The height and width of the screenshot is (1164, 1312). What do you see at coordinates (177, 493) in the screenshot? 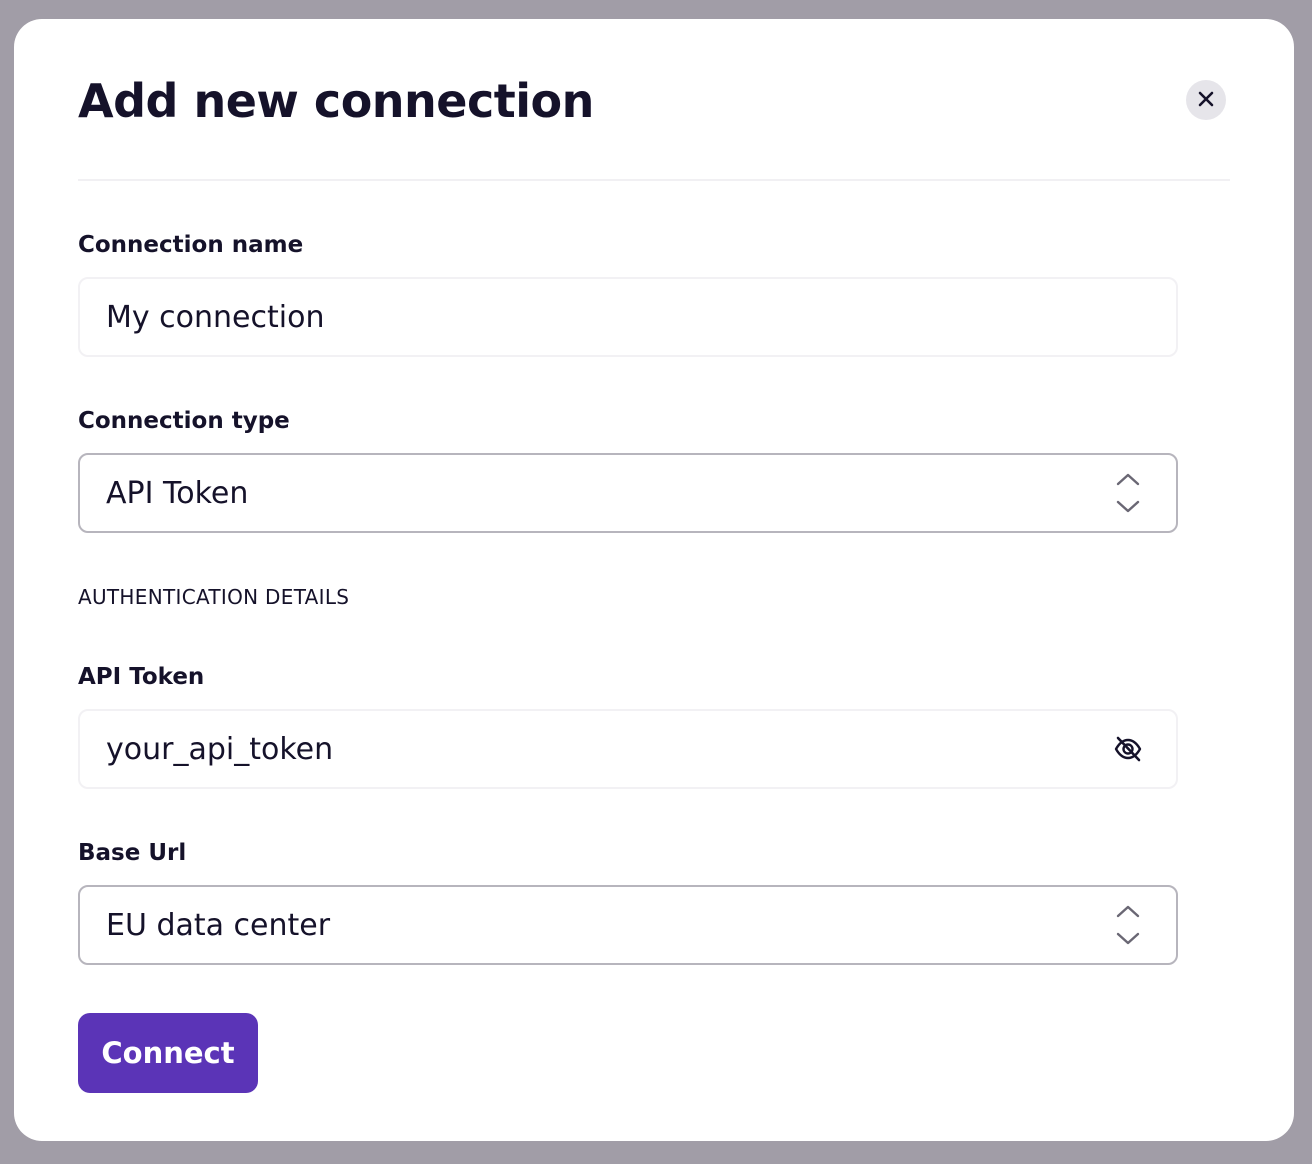
I see `connection-type-value: API Token` at bounding box center [177, 493].